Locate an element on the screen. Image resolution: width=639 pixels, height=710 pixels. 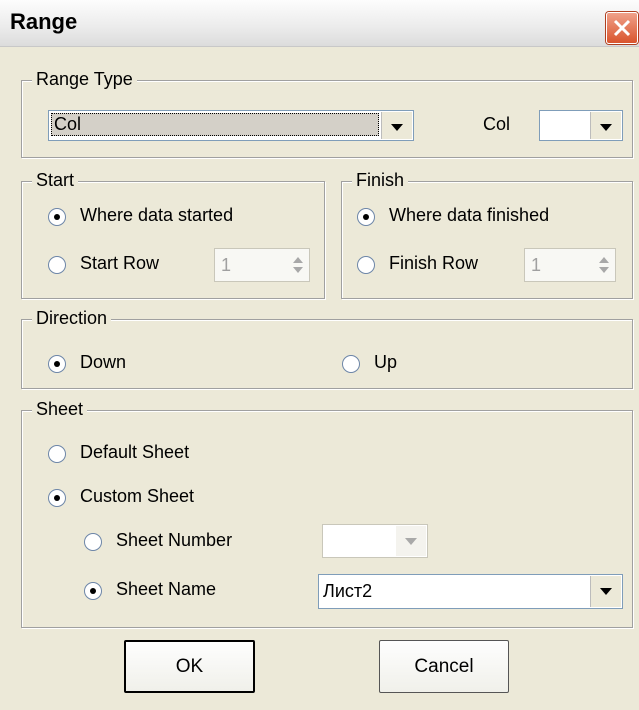
default-sheet-label: Default Sheet is located at coordinates (134, 452).